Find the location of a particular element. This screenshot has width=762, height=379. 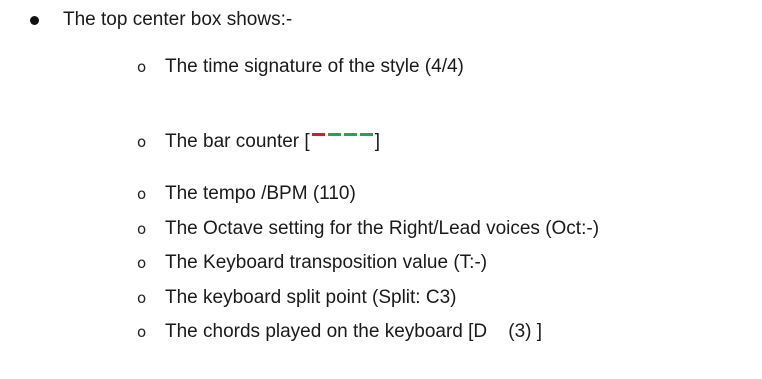

sub-item-text: The time signature of the style (4/4) is located at coordinates (314, 66).